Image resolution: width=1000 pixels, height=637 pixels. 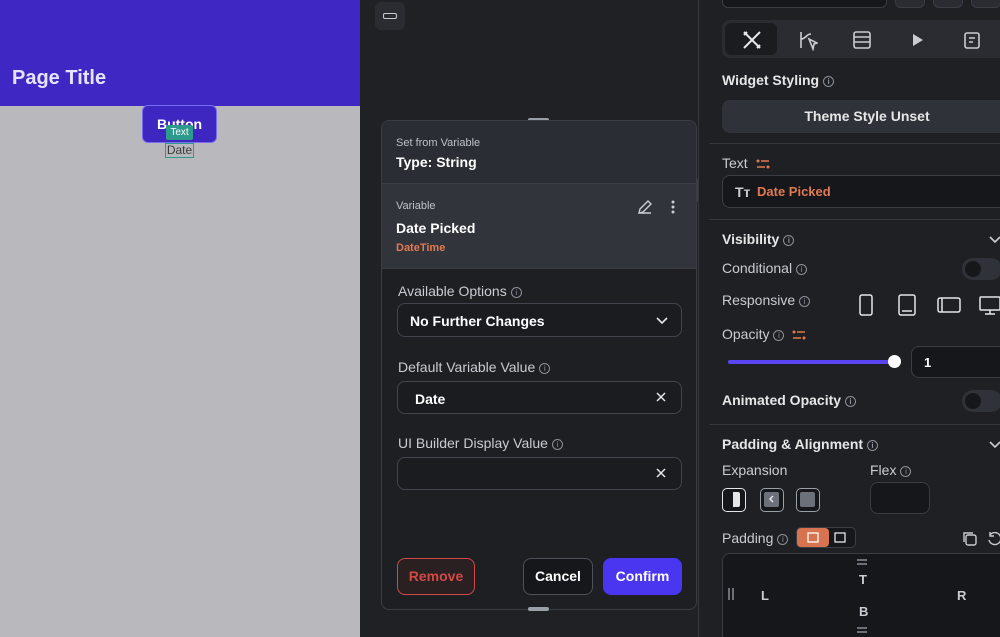 I want to click on default-value-field: Date, so click(x=539, y=397).